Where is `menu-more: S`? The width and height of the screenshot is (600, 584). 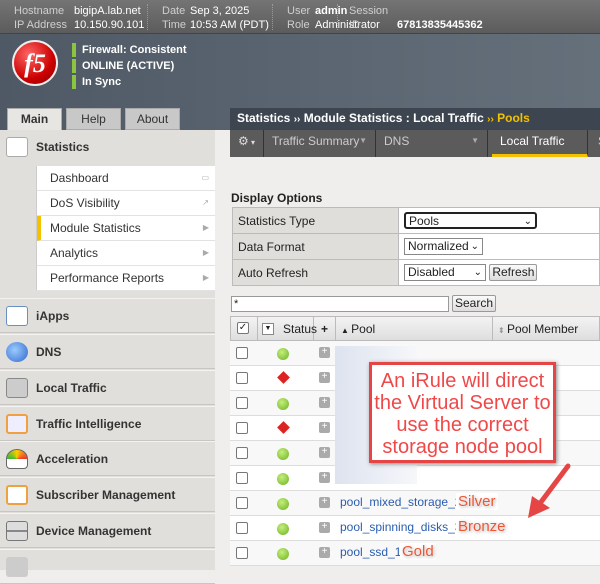
menu-more: S is located at coordinates (595, 143).